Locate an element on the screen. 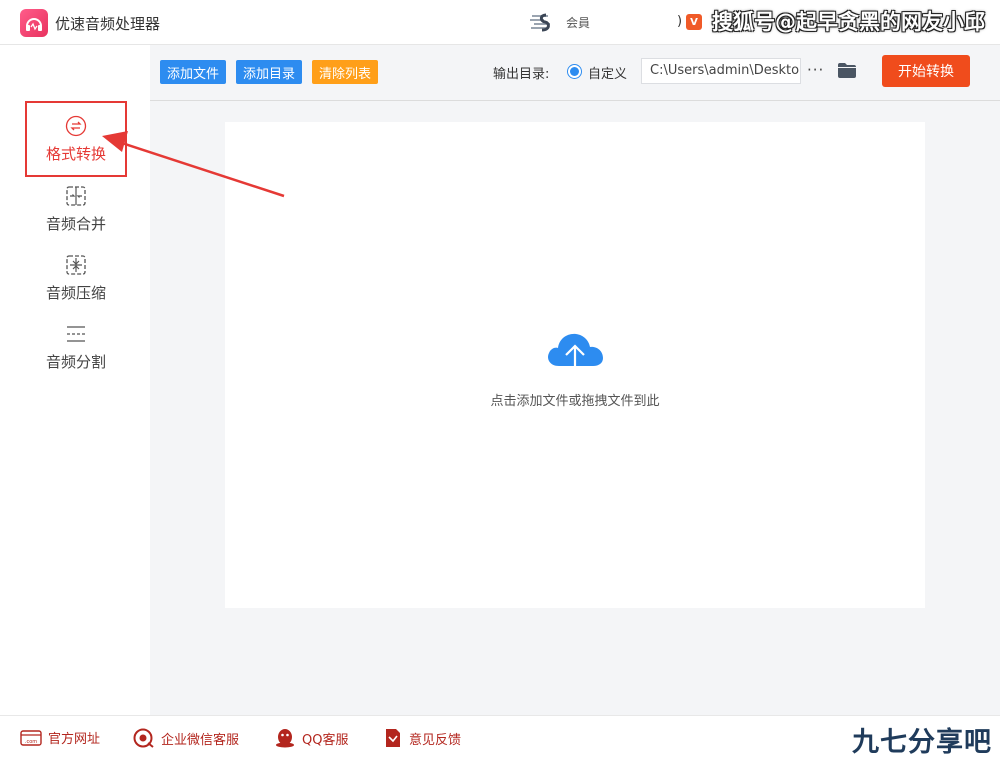 The image size is (1000, 760). title-bar: 优速音频处理器 会員 ) V 搜狐号@起早贪黑的网友小邱 is located at coordinates (500, 22).